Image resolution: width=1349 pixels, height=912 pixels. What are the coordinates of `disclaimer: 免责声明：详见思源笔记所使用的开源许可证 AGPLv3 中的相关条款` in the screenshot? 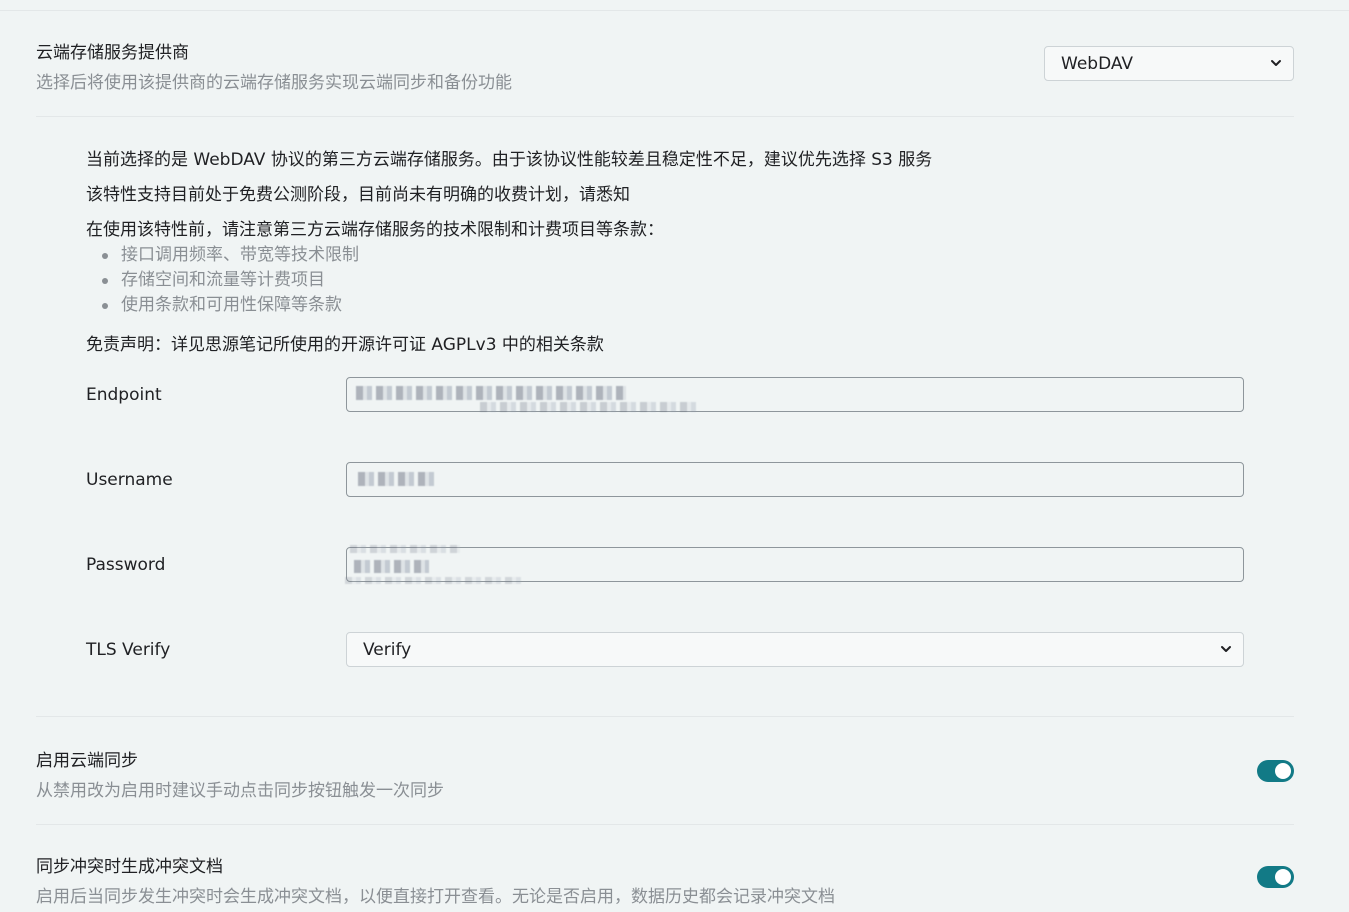 It's located at (345, 345).